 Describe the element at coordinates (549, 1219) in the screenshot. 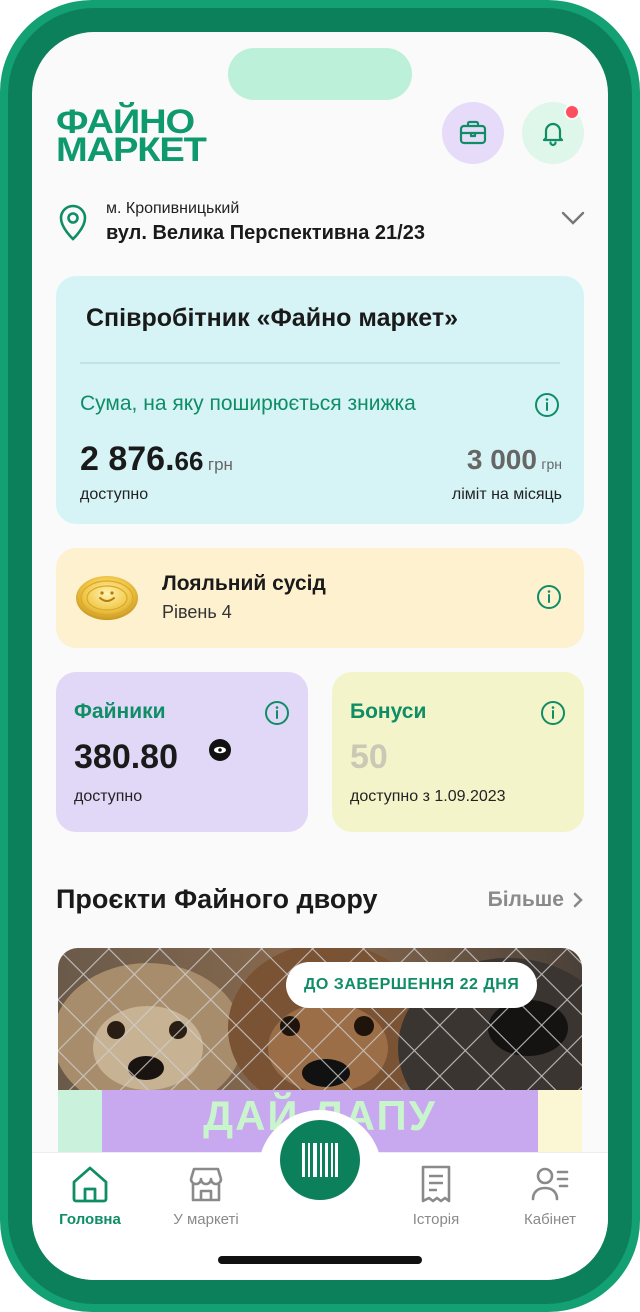

I see `tab-profile-label: Кабінет` at that location.